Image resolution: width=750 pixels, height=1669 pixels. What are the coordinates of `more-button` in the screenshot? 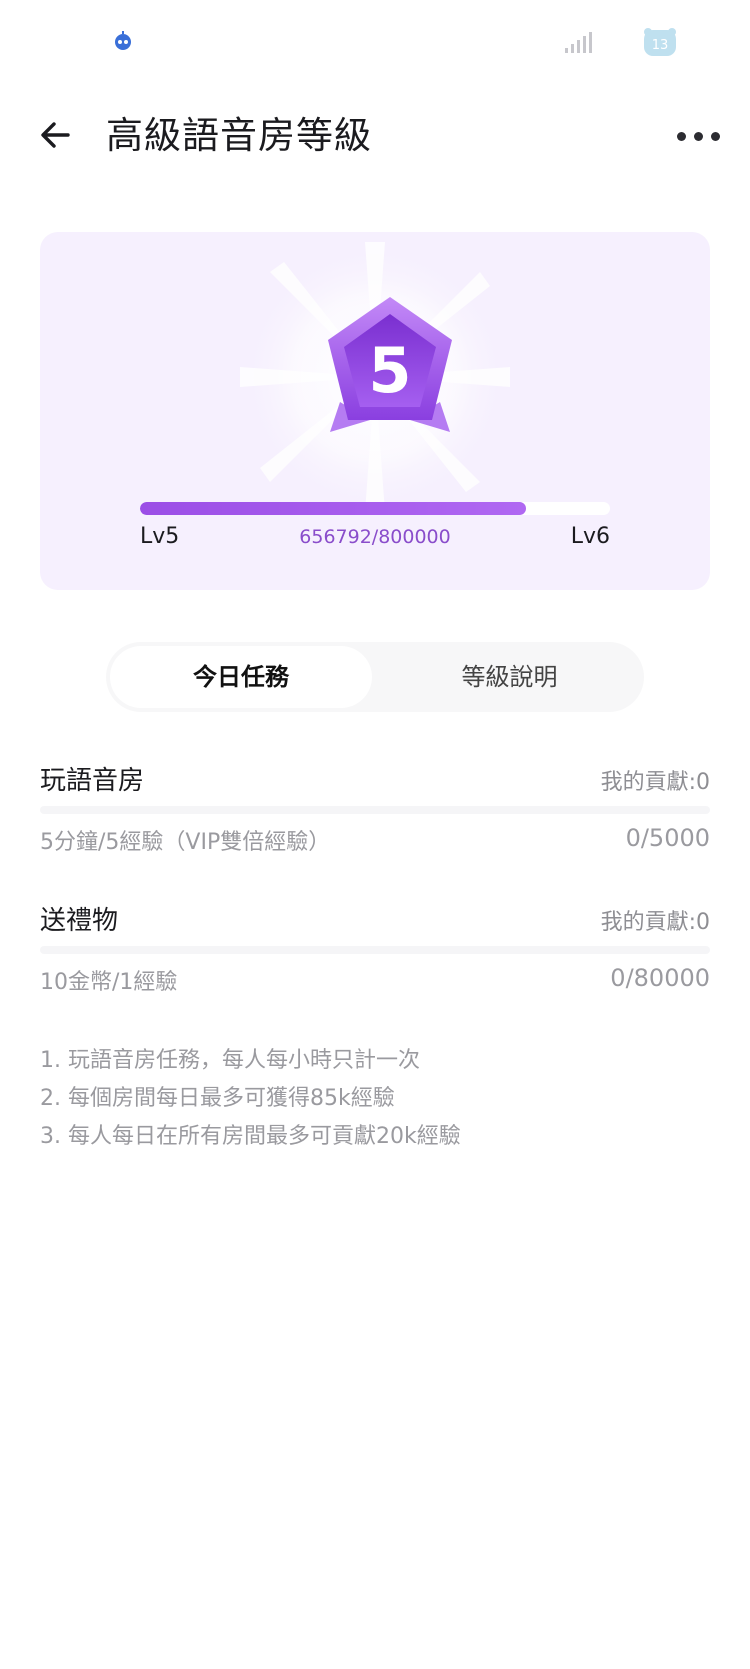 It's located at (698, 136).